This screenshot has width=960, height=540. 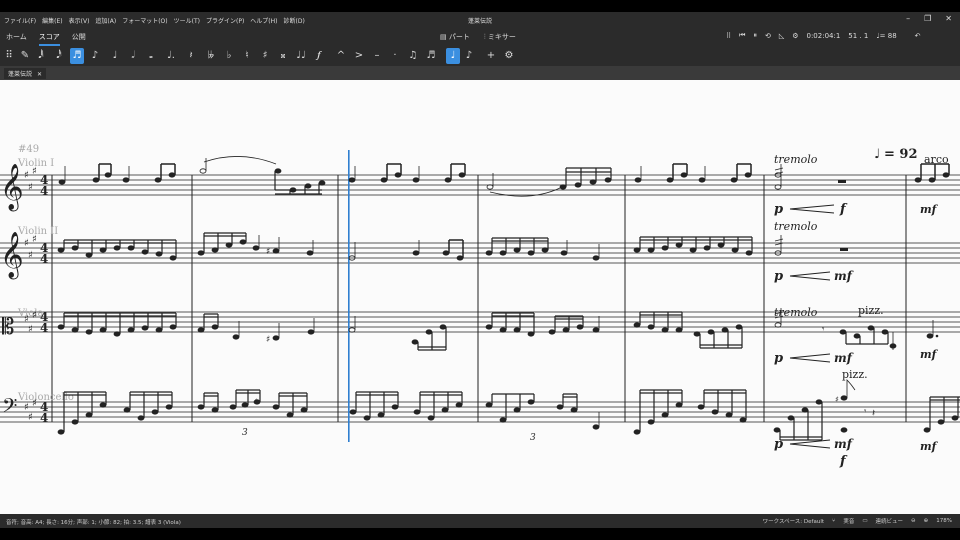 I want to click on voice-2-icon: ♪, so click(x=469, y=56).